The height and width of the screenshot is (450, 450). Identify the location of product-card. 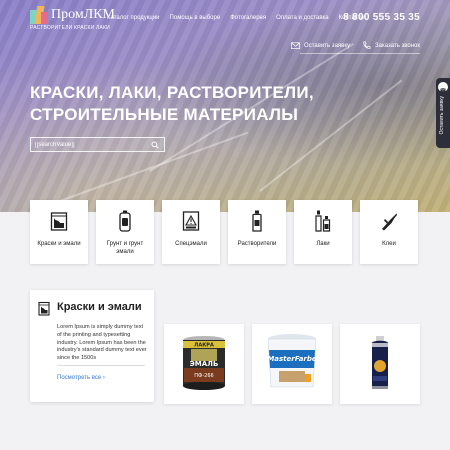
(380, 364).